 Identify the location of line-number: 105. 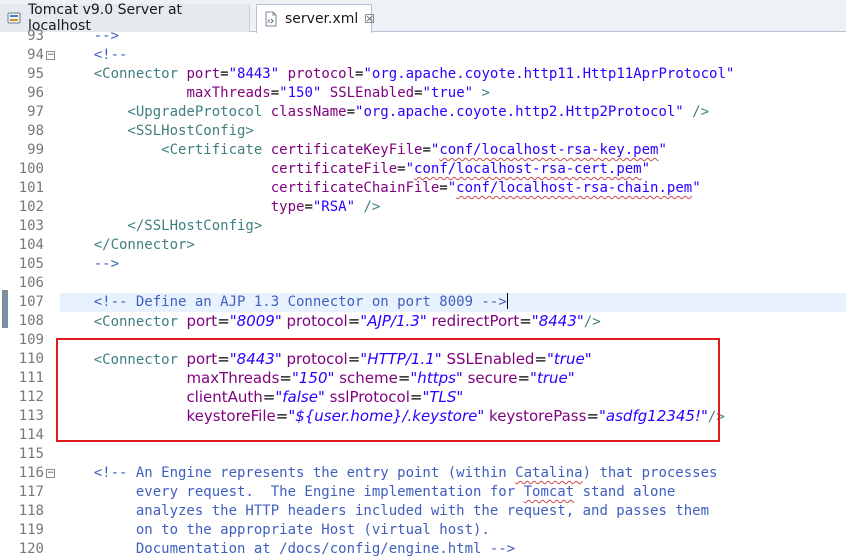
(31, 264).